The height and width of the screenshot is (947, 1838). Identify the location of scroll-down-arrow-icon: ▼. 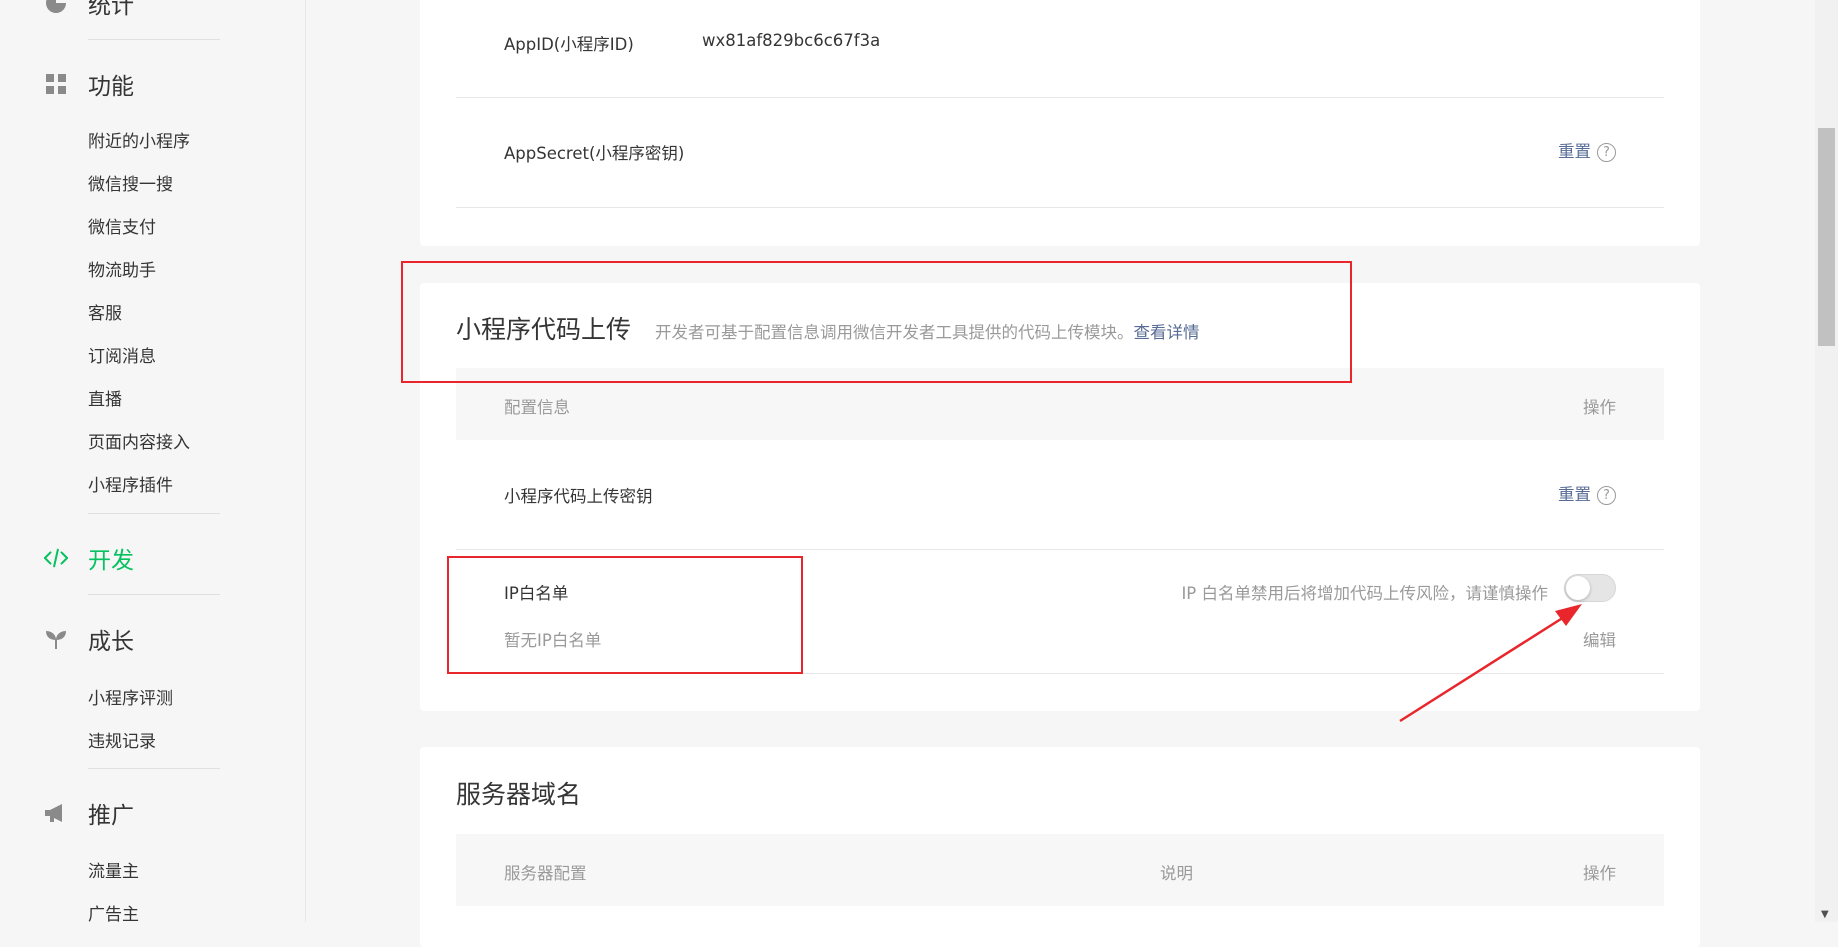
(1825, 914).